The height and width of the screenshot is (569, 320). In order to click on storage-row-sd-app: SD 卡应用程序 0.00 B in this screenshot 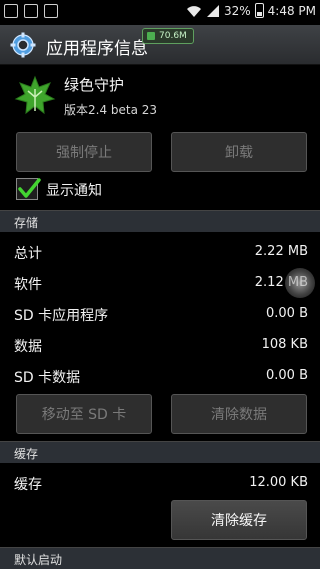, I will do `click(160, 314)`.